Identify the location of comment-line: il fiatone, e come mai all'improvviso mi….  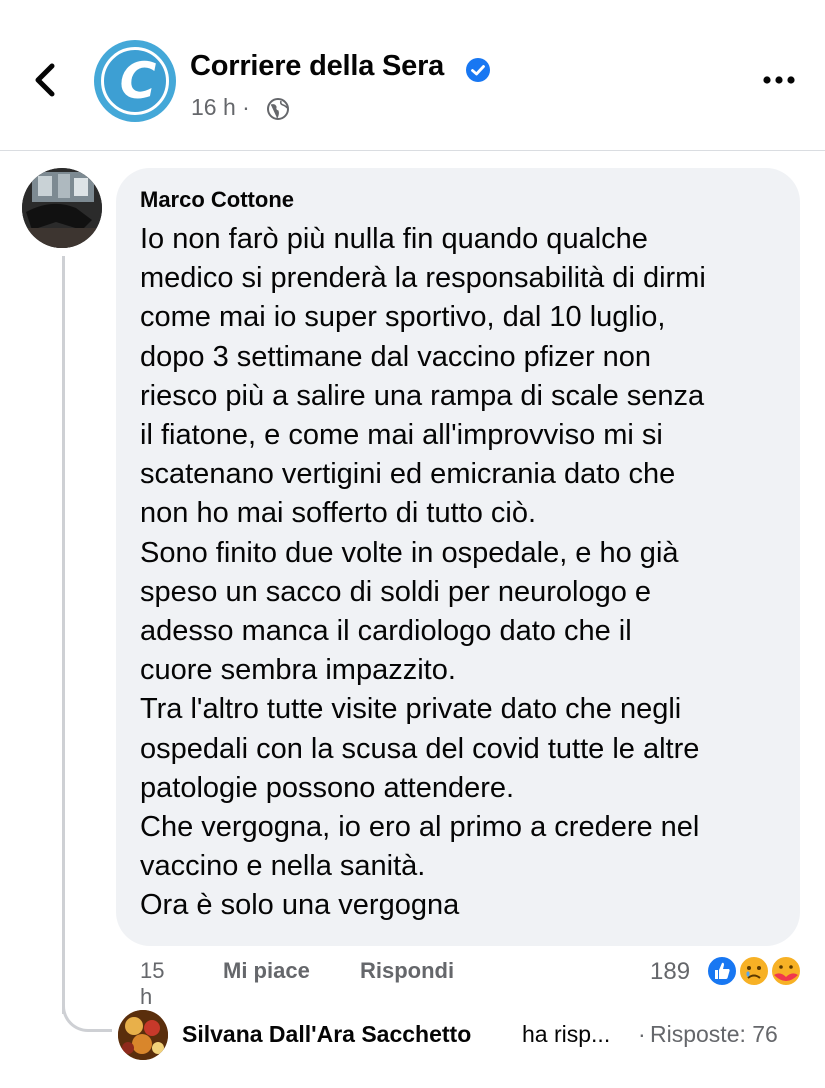
(401, 435).